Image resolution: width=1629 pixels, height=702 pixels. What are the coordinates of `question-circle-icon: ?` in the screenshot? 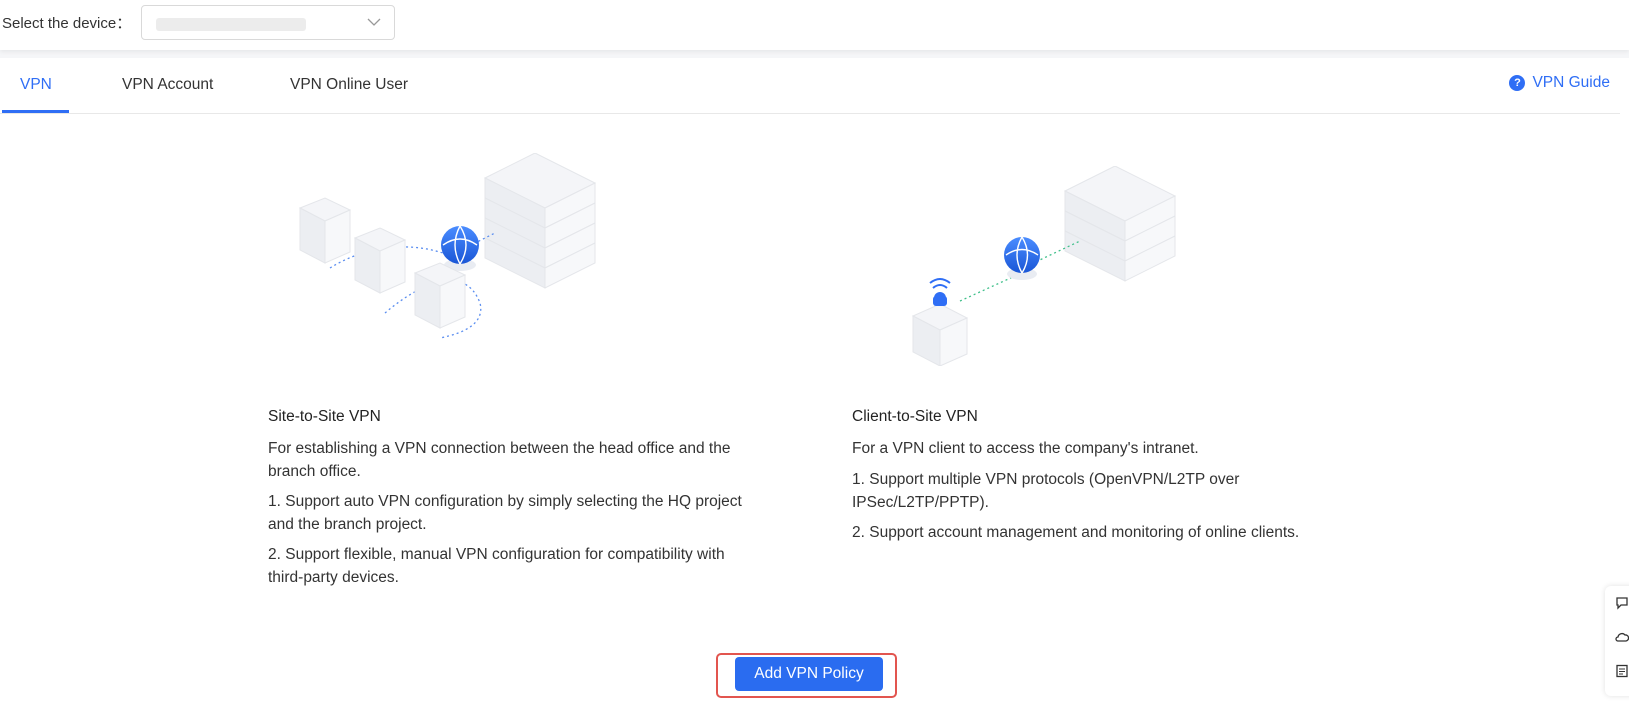 It's located at (1517, 83).